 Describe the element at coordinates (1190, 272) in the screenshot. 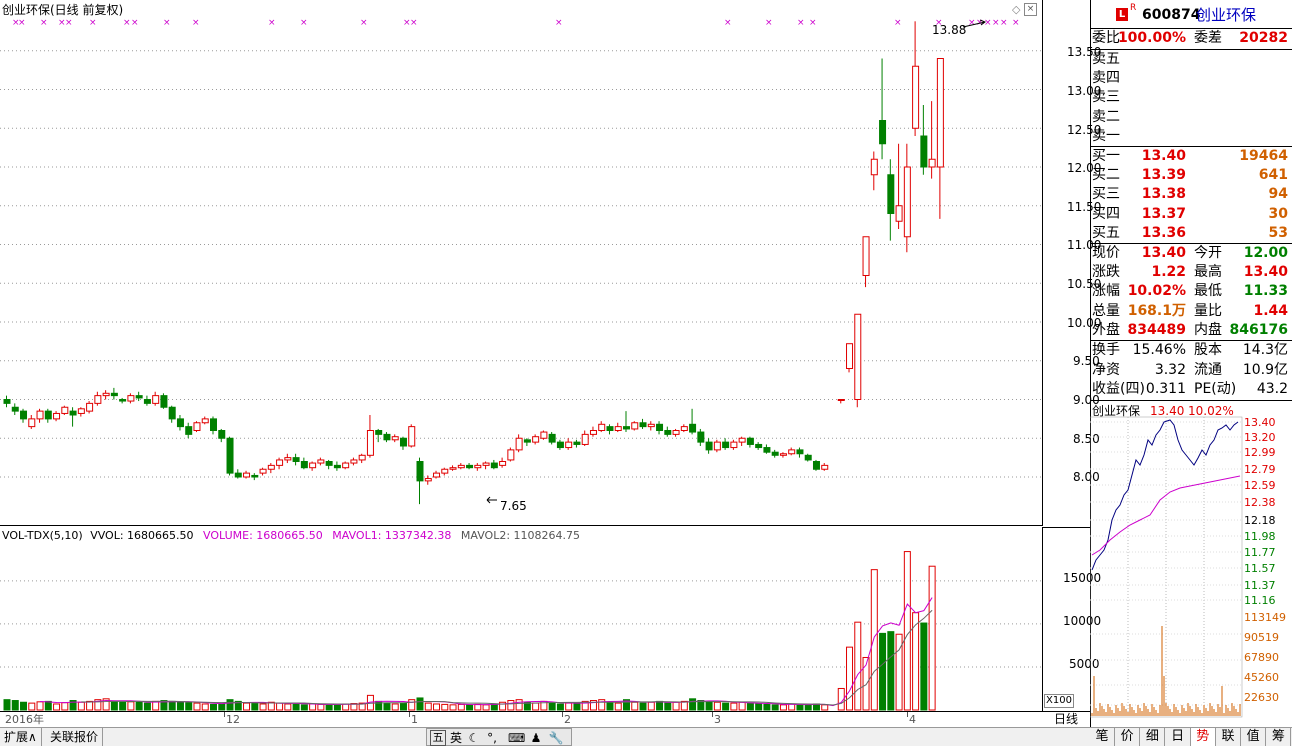

I see `stat-row: 涨跌 1.22 最高 13.40` at that location.